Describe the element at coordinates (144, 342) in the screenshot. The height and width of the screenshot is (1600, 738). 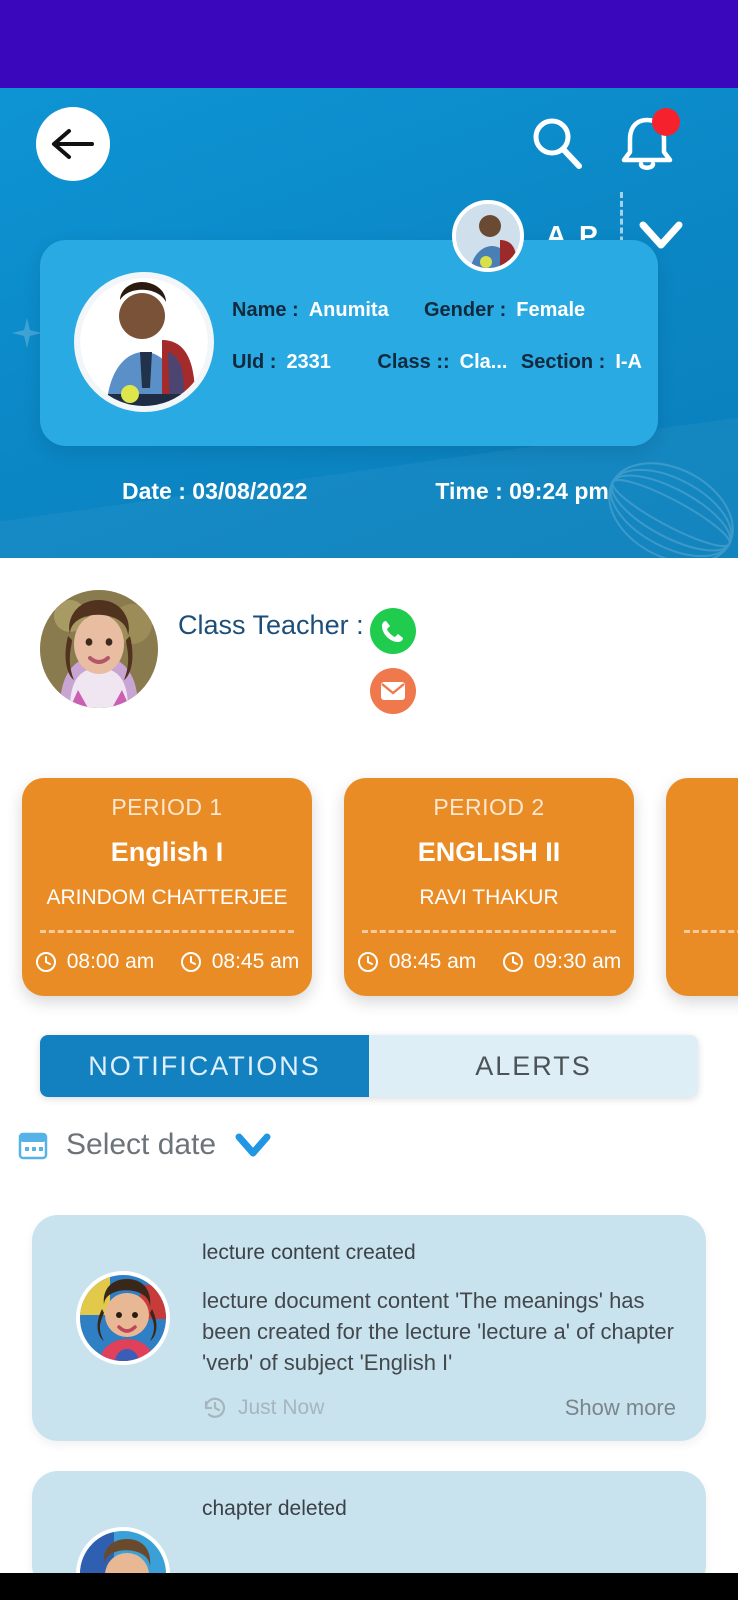
I see `student-avatar` at that location.